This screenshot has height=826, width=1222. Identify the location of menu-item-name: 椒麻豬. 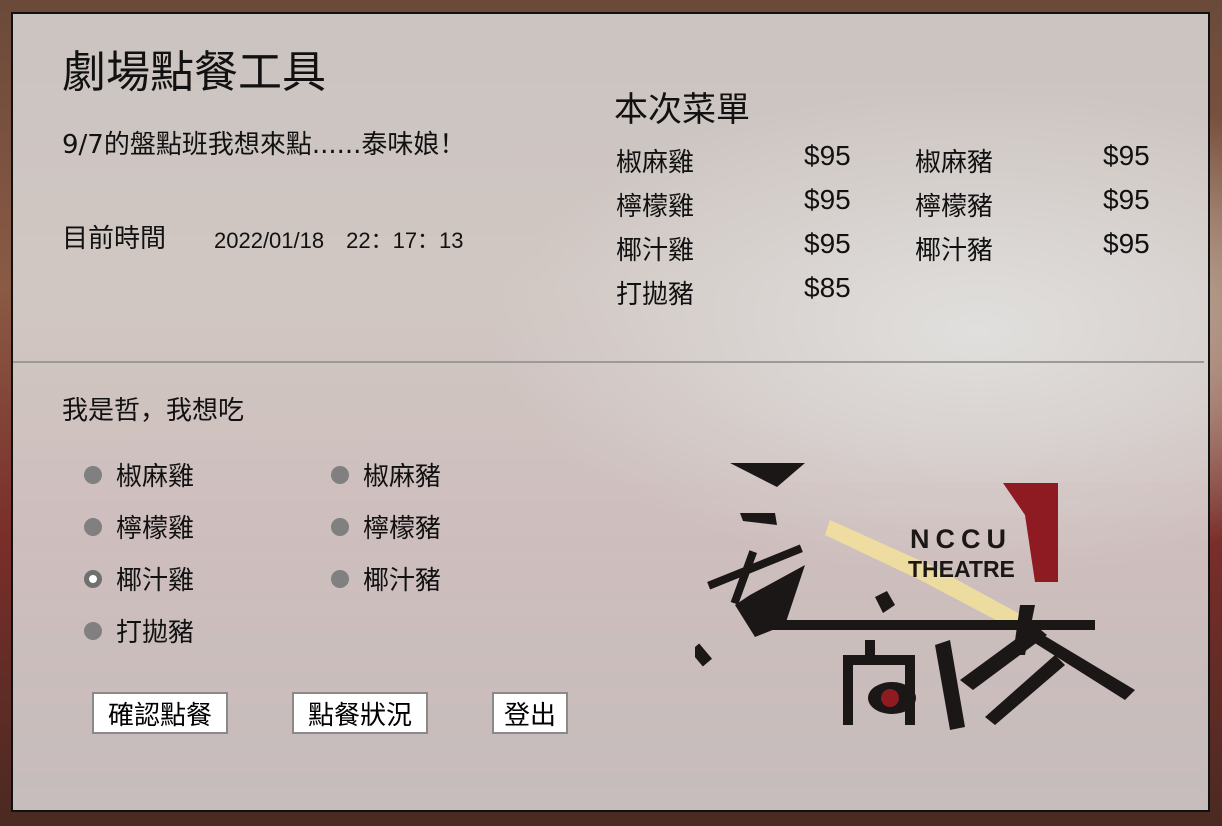
(954, 163).